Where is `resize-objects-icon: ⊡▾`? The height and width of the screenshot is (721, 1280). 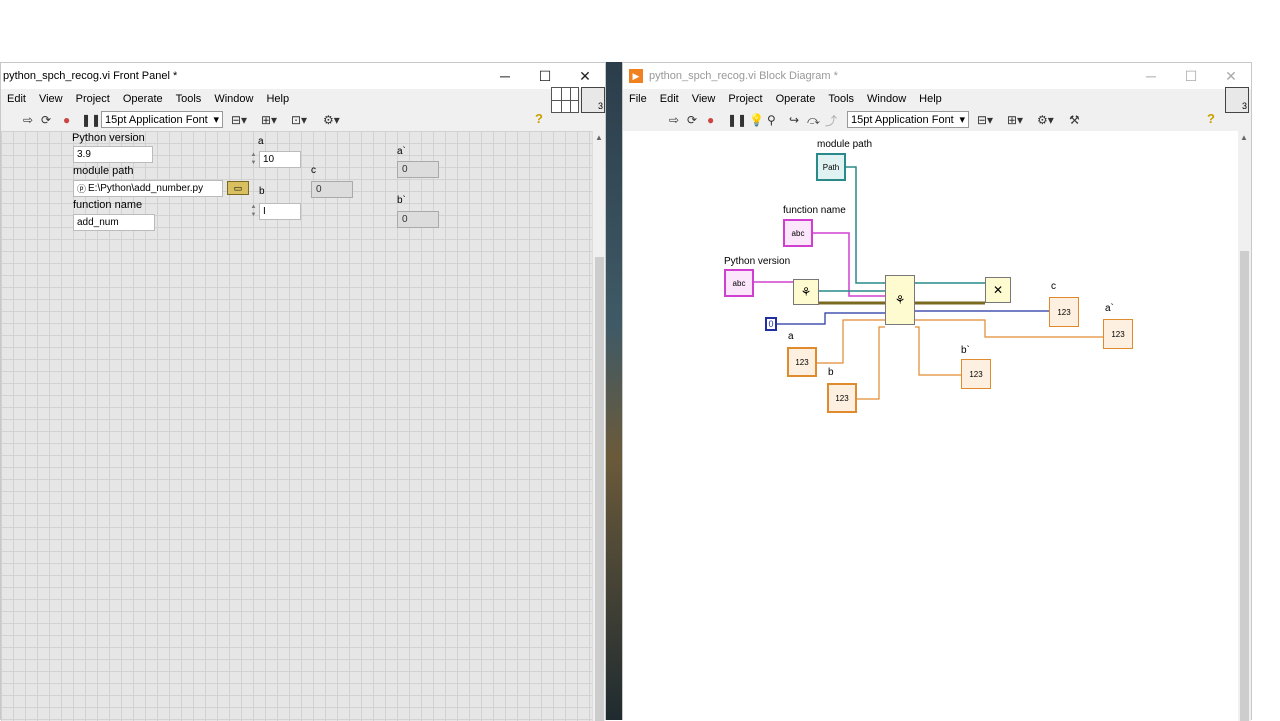
resize-objects-icon: ⊡▾ is located at coordinates (299, 120).